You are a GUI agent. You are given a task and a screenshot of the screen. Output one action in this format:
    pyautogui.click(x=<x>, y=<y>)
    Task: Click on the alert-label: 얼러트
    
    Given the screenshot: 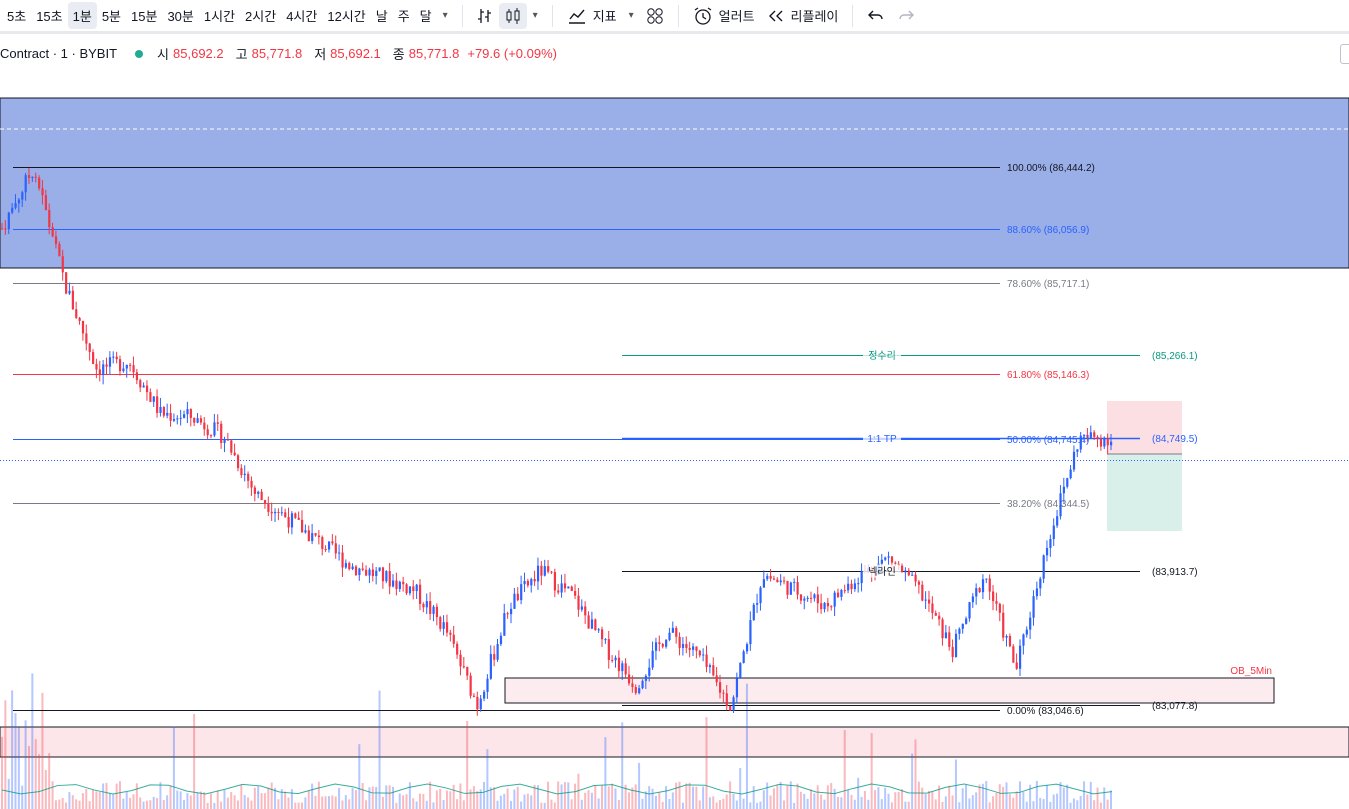 What is the action you would take?
    pyautogui.click(x=736, y=16)
    